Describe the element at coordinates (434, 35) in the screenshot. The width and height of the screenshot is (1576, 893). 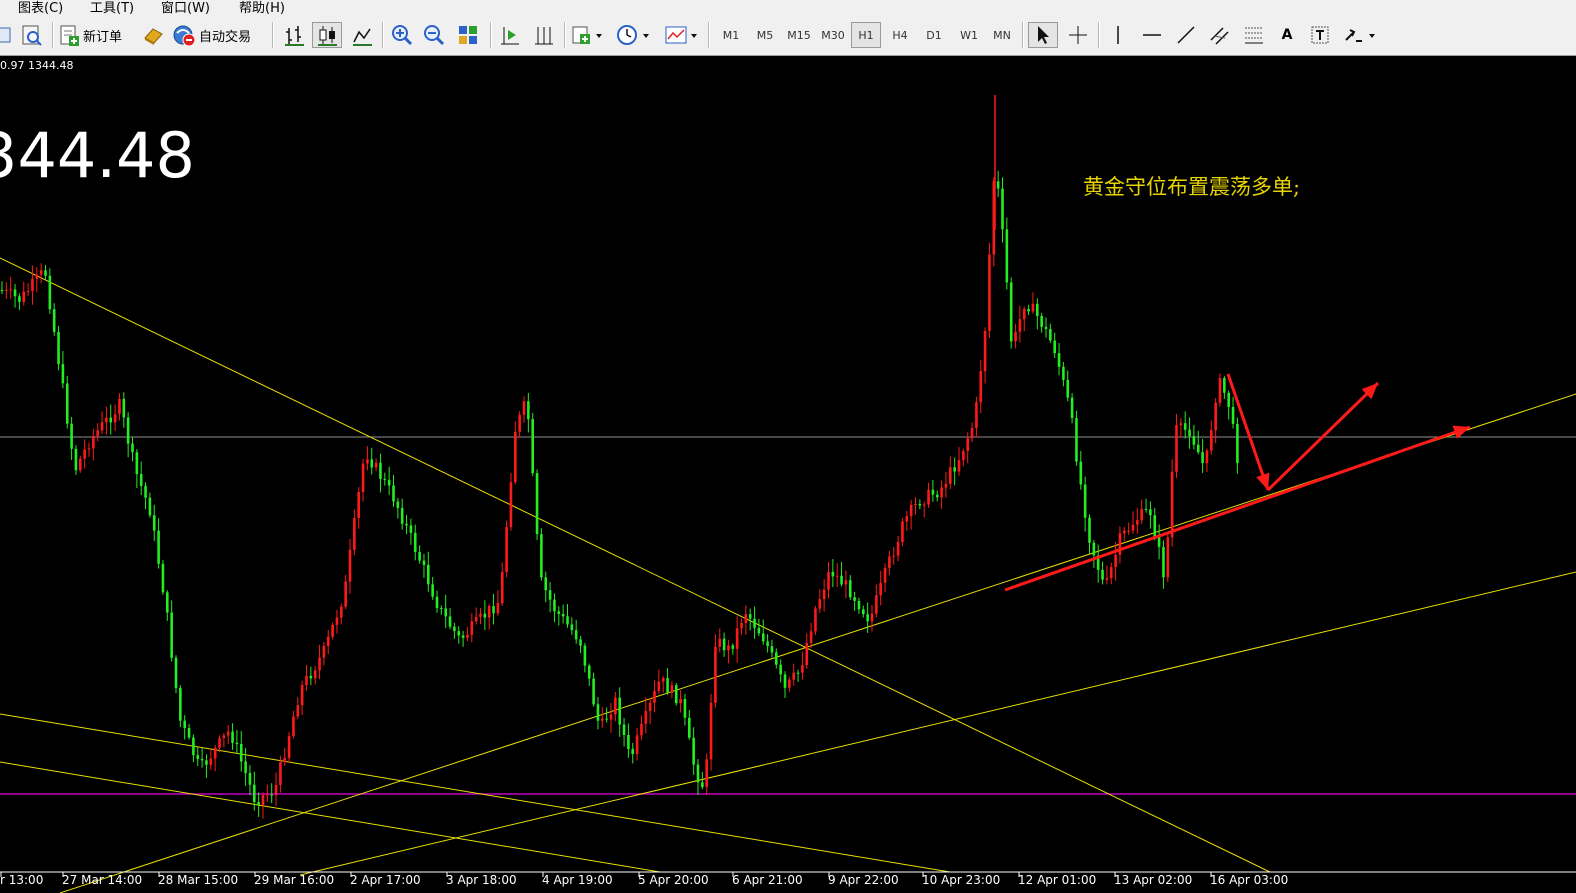
I see `zoom-out-icon` at that location.